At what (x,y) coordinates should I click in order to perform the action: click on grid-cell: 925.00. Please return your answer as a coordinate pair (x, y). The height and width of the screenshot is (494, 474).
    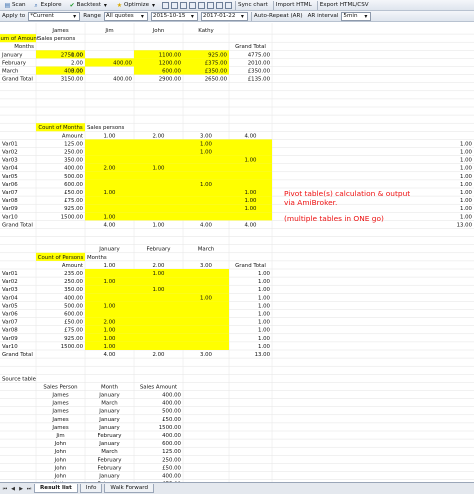
    Looking at the image, I should click on (73, 339).